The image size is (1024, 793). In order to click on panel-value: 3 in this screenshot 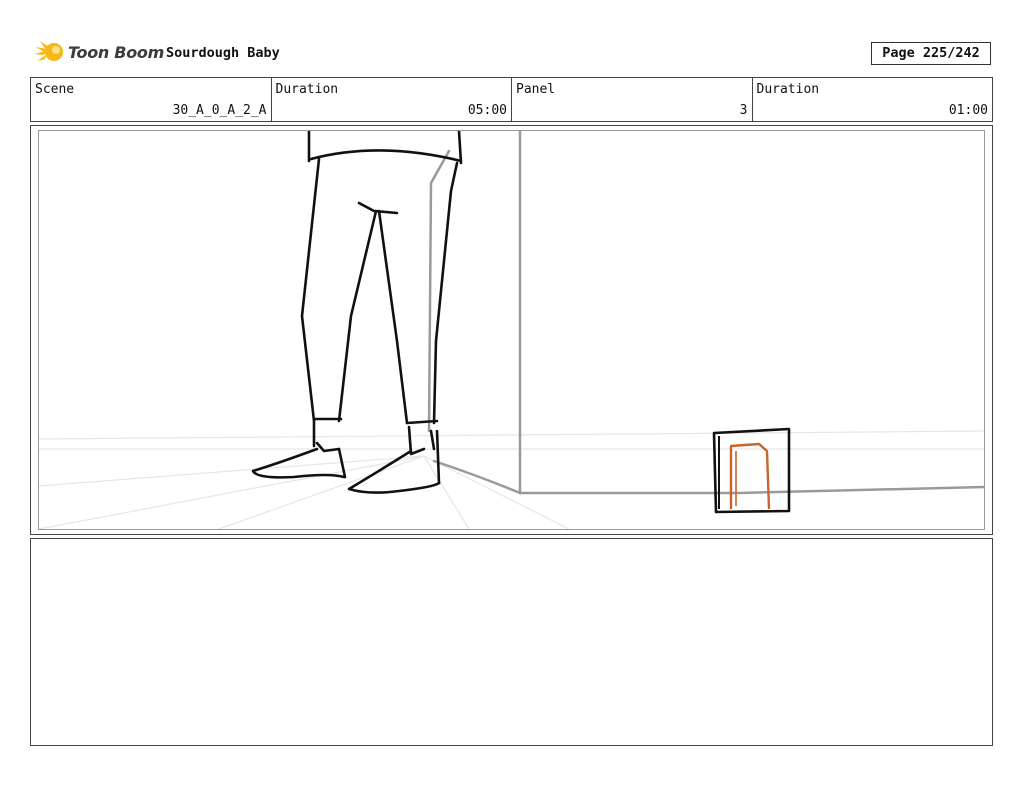, I will do `click(743, 110)`.